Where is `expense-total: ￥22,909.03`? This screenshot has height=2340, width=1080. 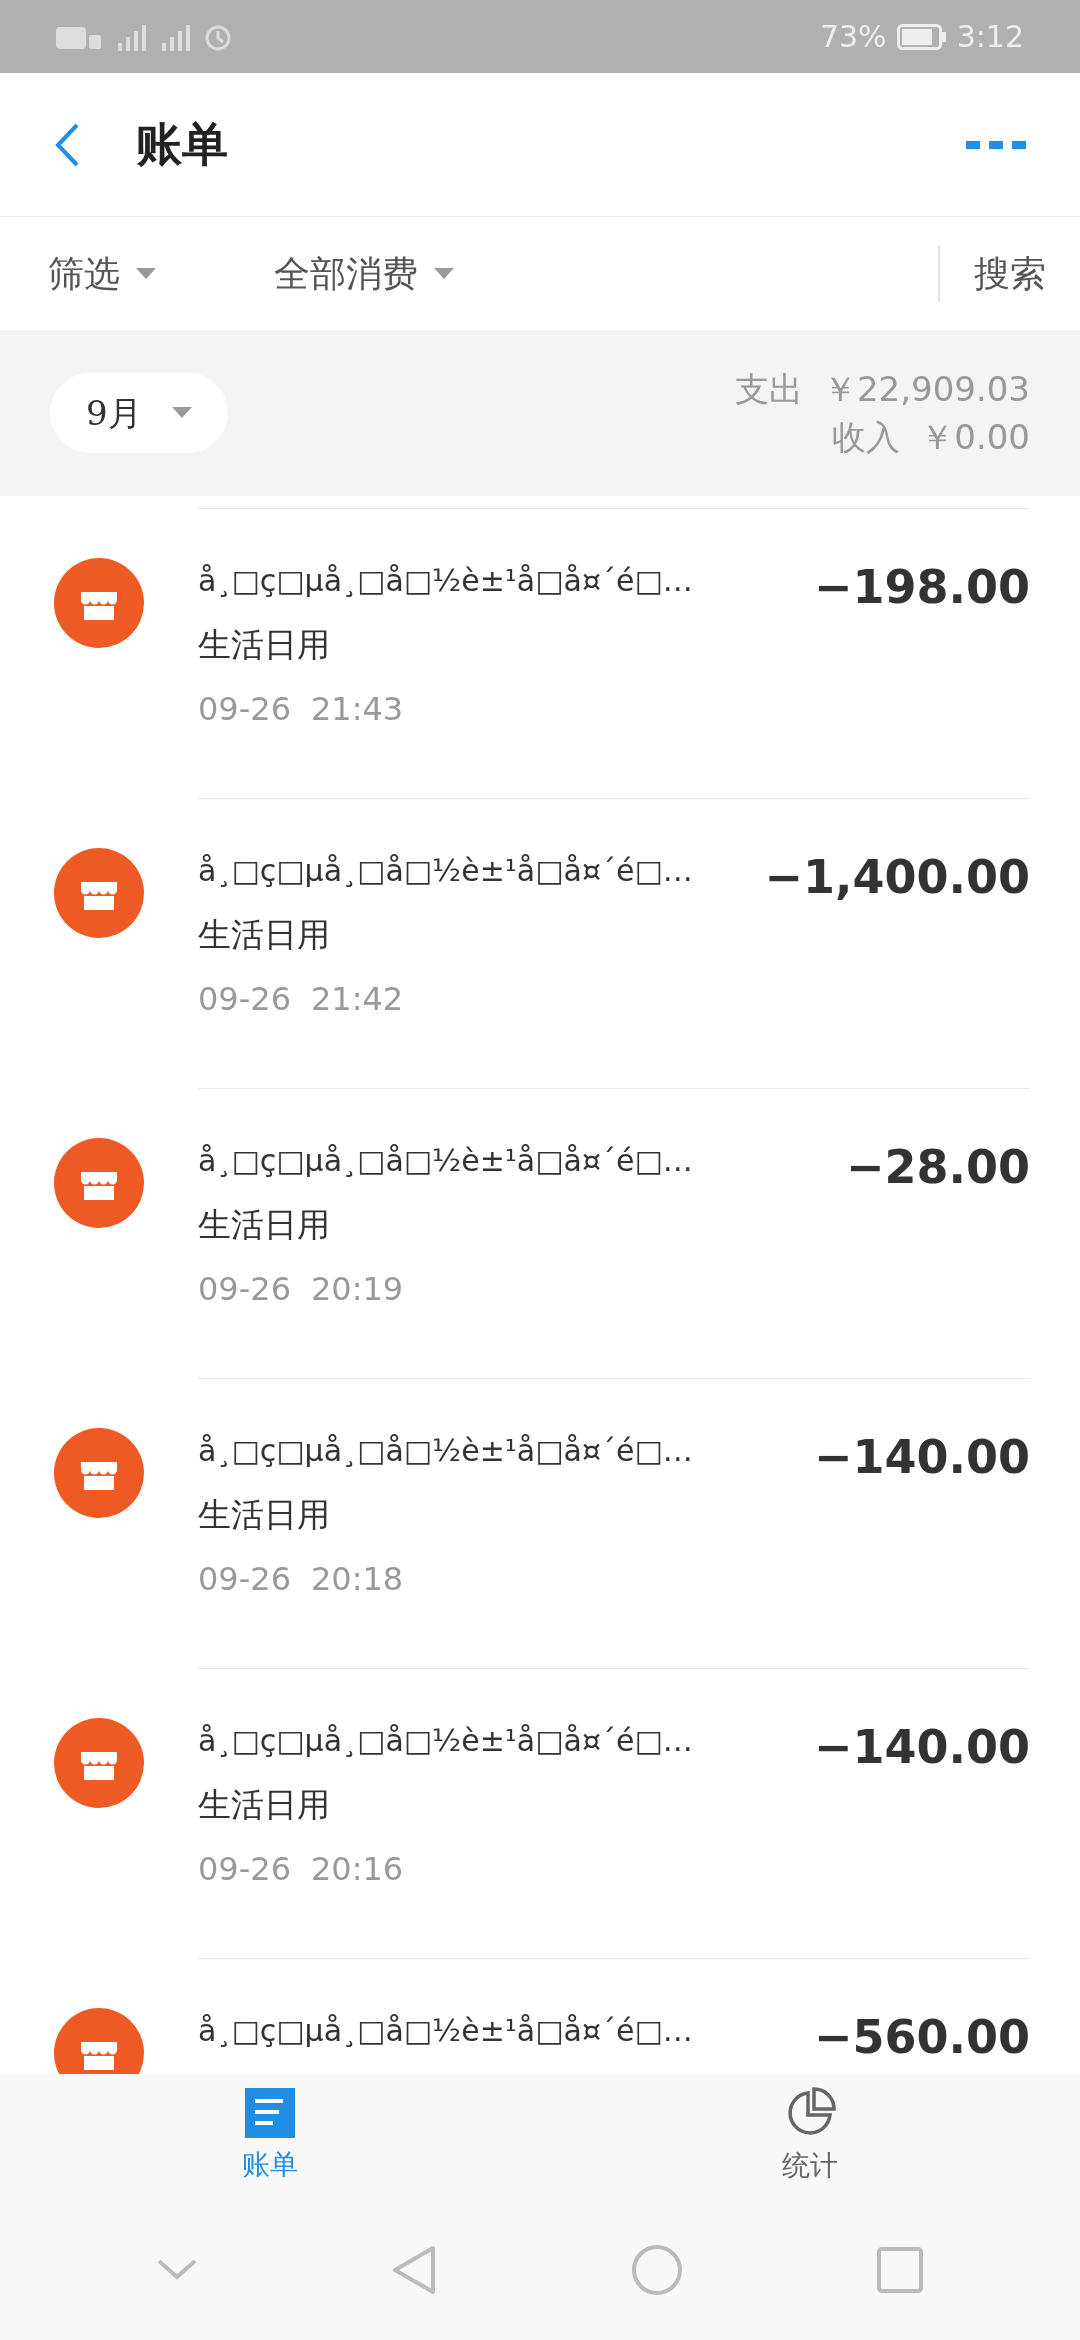 expense-total: ￥22,909.03 is located at coordinates (926, 389).